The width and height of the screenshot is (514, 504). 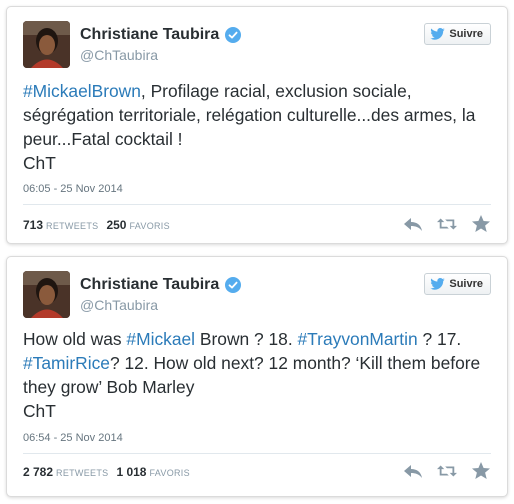 I want to click on tweet-stats: 713 RETWEETS 250 FAVORIS, so click(x=96, y=225).